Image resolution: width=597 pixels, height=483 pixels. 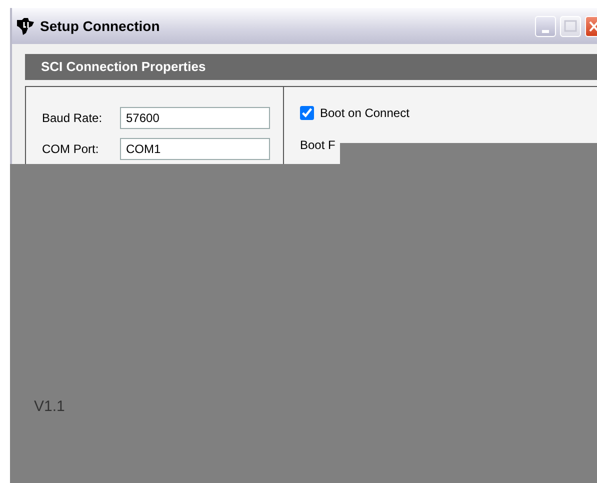 What do you see at coordinates (311, 67) in the screenshot?
I see `section-header: SCI Connection Properties` at bounding box center [311, 67].